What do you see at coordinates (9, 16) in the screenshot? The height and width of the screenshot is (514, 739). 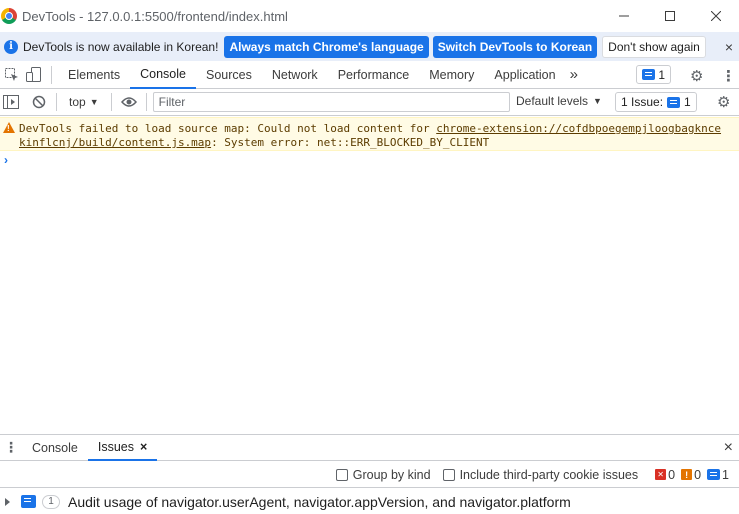 I see `chrome-logo-icon` at bounding box center [9, 16].